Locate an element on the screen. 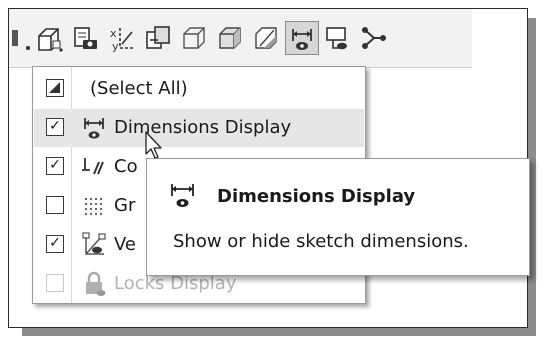 This screenshot has height=339, width=543. tooltip-dimensions-display-icon is located at coordinates (182, 195).